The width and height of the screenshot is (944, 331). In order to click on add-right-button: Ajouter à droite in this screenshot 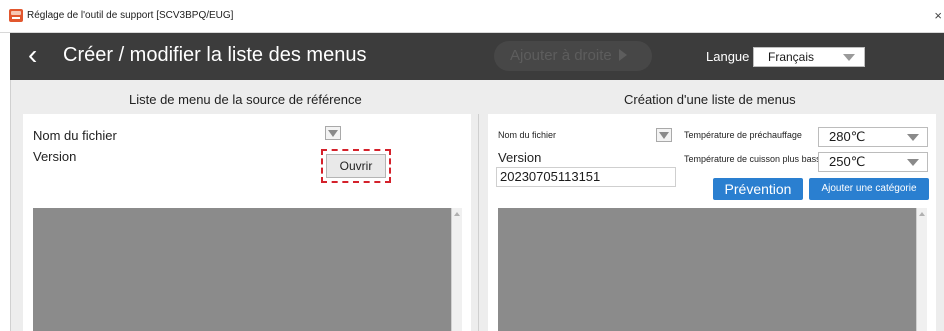, I will do `click(573, 56)`.